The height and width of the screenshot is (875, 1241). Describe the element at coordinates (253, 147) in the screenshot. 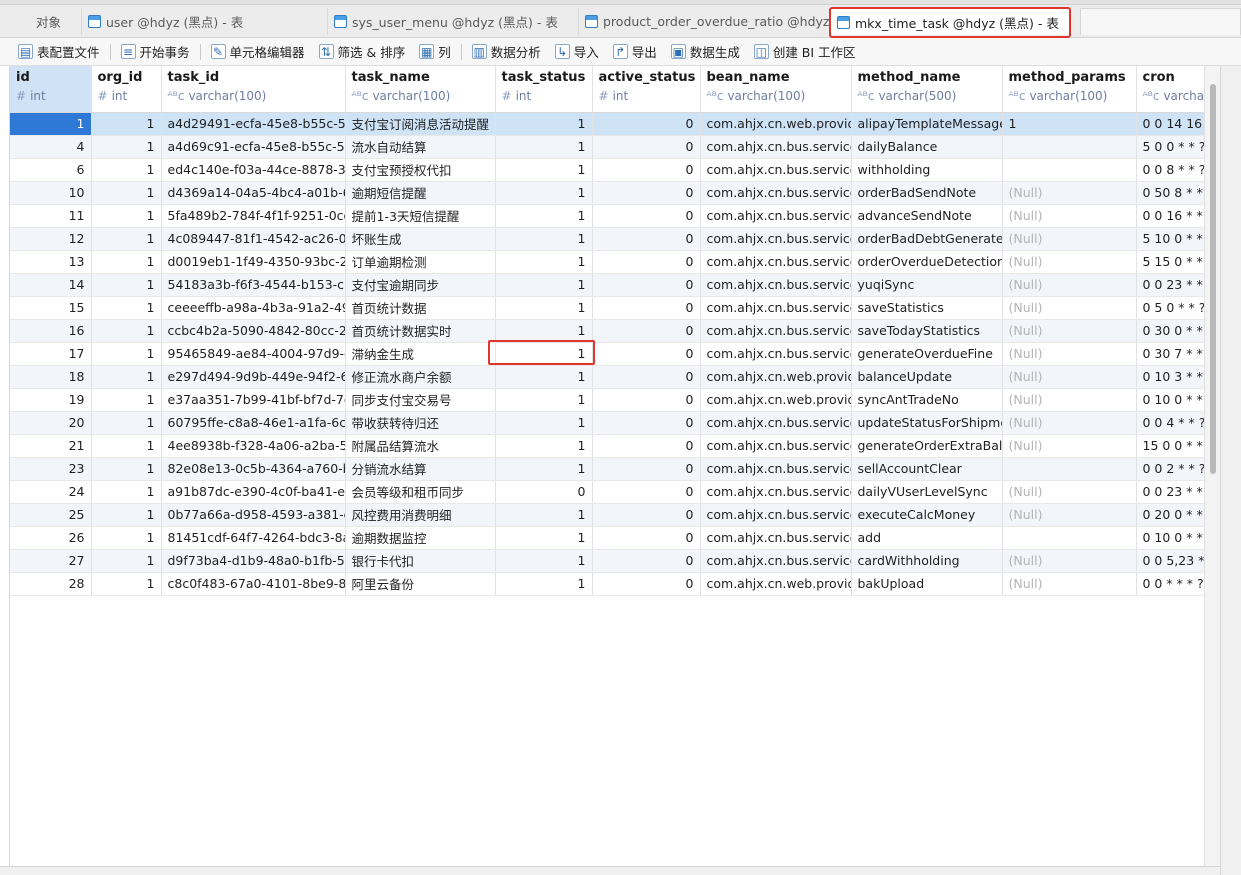

I see `cell-task-id: a4d69c91-ecfa-45e8-b55c-58` at that location.